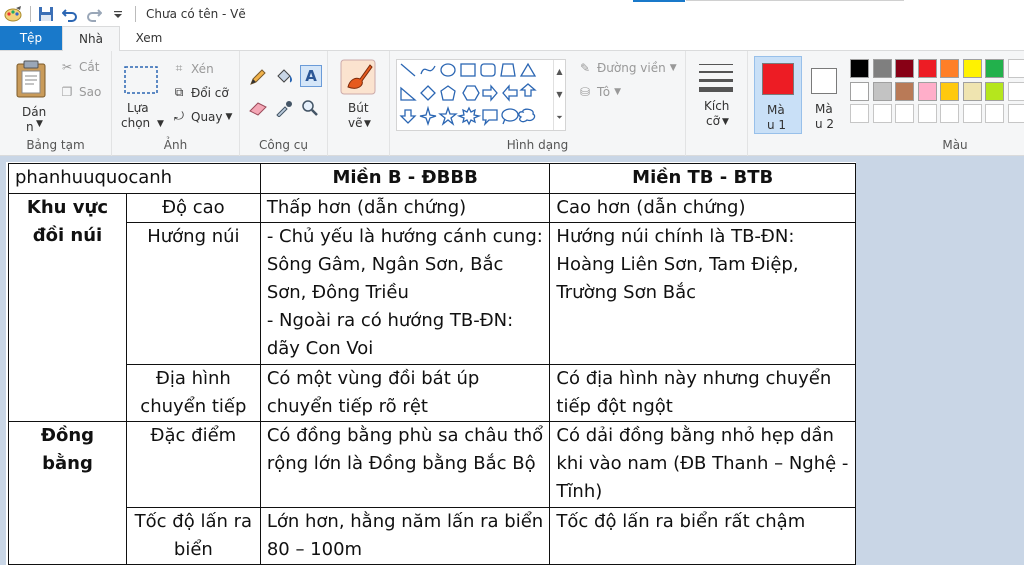 The image size is (1024, 565). What do you see at coordinates (192, 68) in the screenshot?
I see `crop-button: ⌗ Xén` at bounding box center [192, 68].